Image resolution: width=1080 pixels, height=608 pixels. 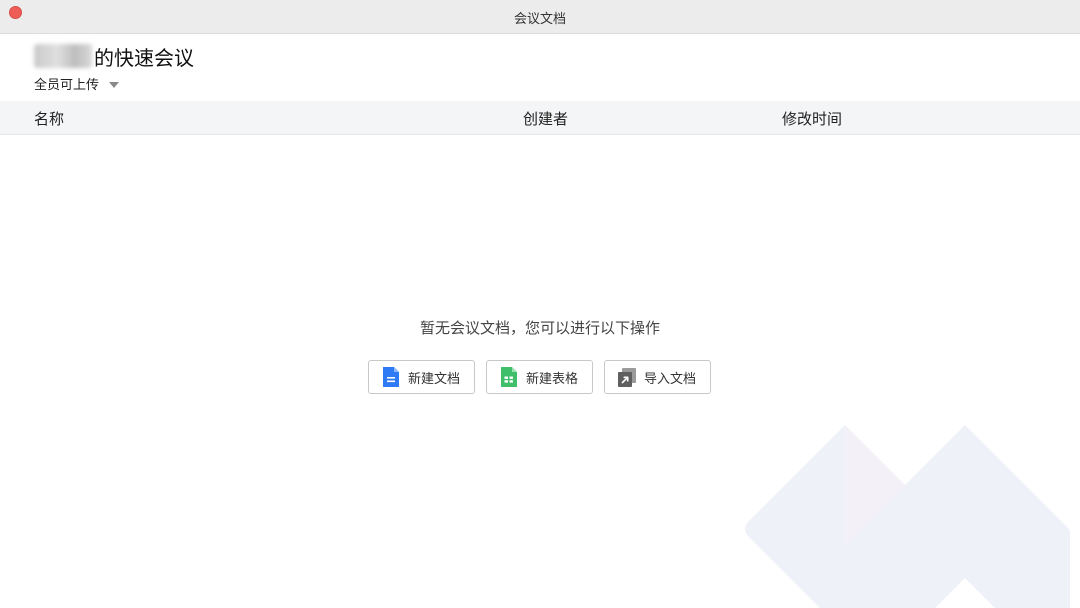 I want to click on import-document-label: 导入文档, so click(x=670, y=379).